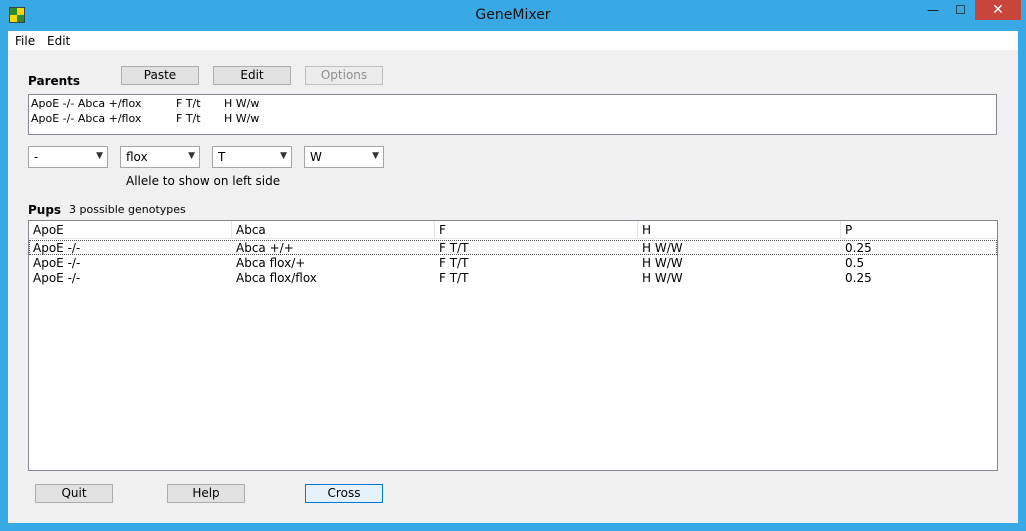 The height and width of the screenshot is (531, 1026). I want to click on allele-select-h: W ▼, so click(344, 157).